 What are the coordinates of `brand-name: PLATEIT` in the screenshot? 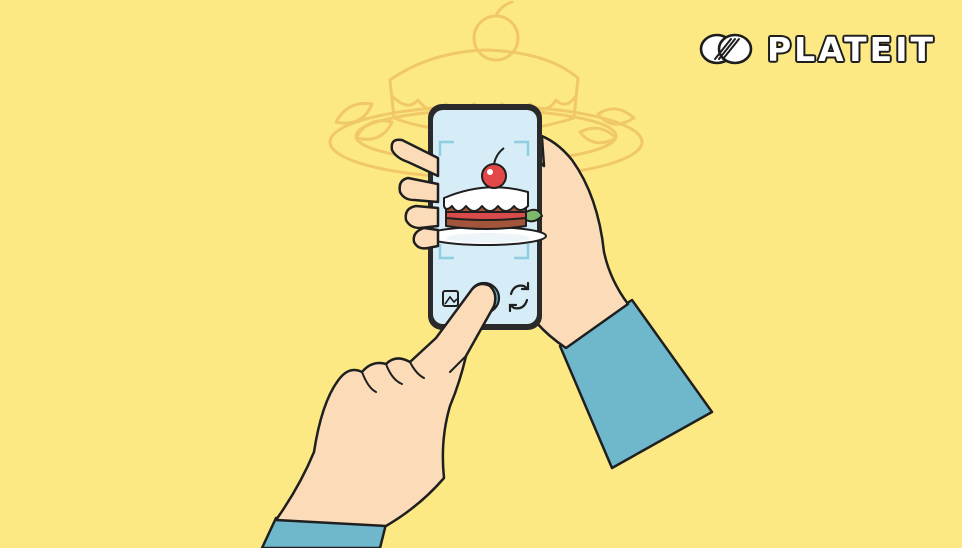 It's located at (851, 49).